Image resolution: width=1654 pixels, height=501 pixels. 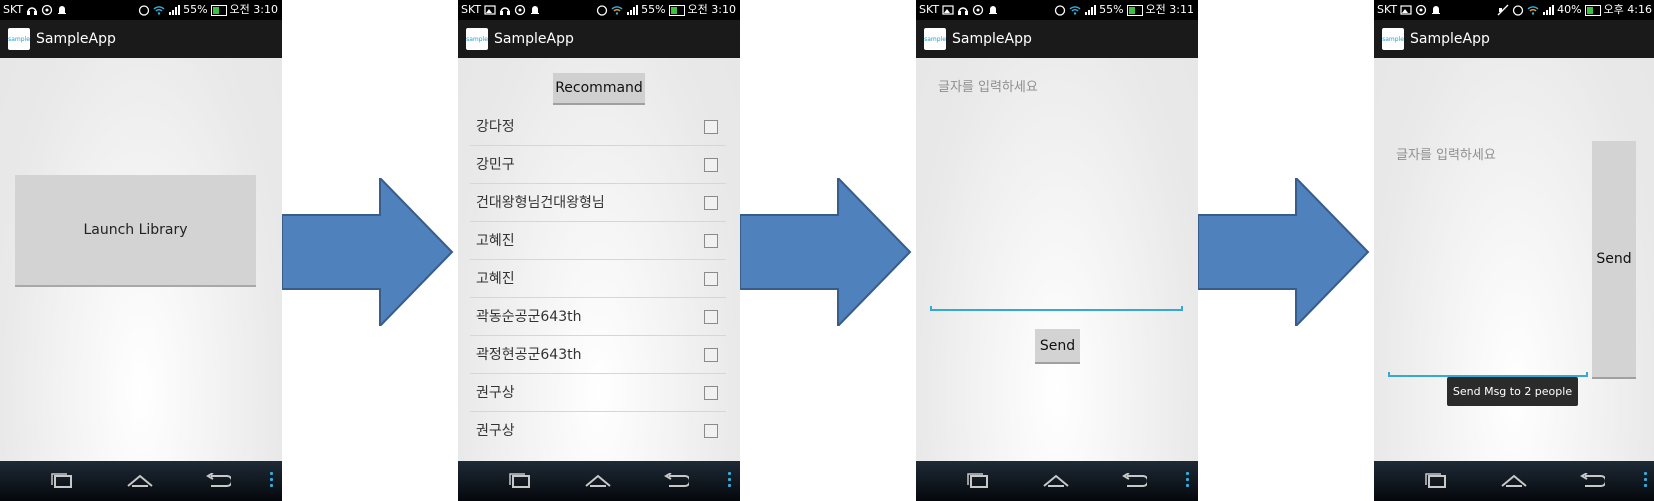 I want to click on contact-list-item: 건대왕형님건대왕형님, so click(x=598, y=202).